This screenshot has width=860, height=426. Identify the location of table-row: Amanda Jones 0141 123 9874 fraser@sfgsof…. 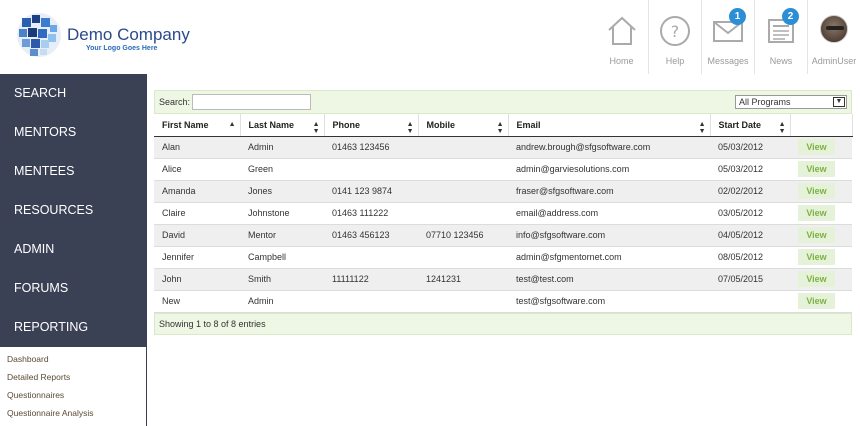
(503, 191).